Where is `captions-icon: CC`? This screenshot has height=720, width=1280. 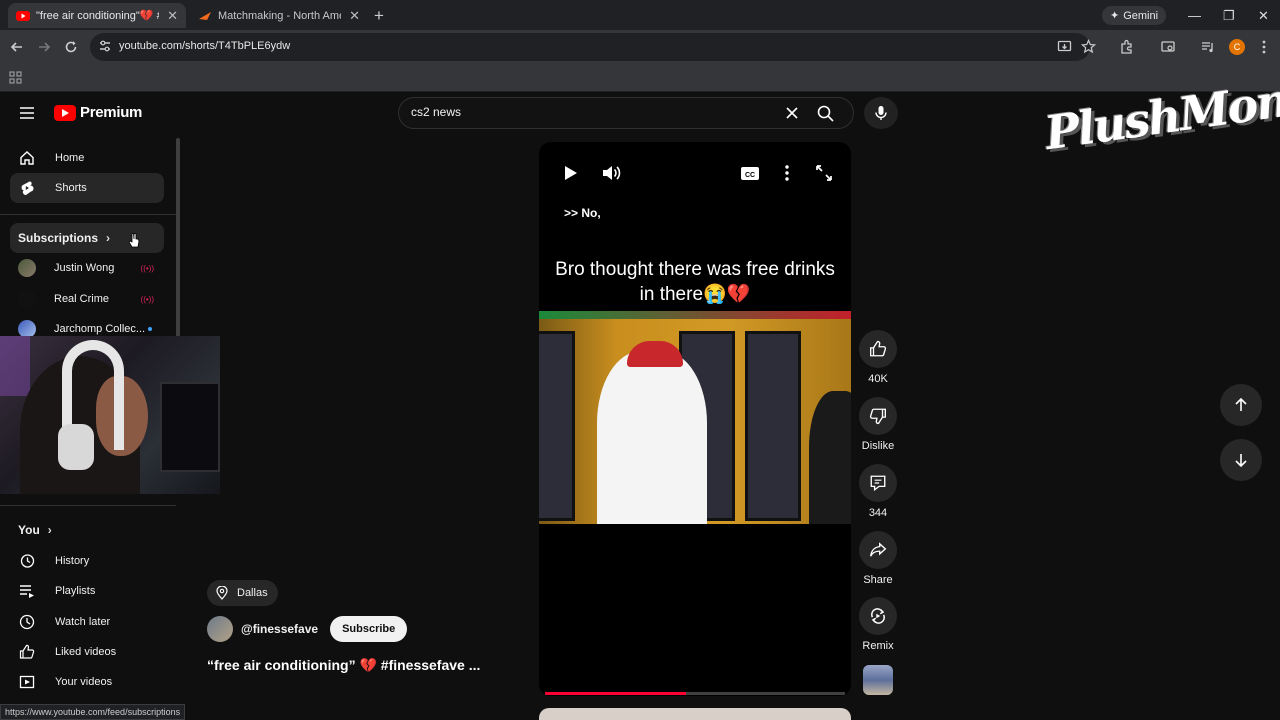 captions-icon: CC is located at coordinates (750, 173).